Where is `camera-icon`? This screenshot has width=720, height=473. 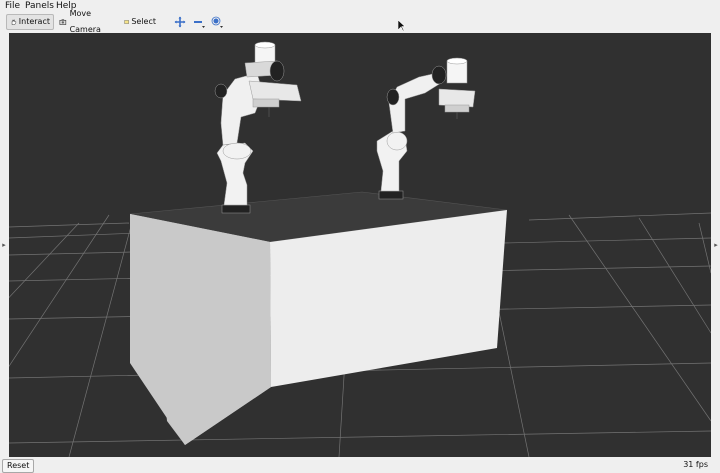 camera-icon is located at coordinates (63, 22).